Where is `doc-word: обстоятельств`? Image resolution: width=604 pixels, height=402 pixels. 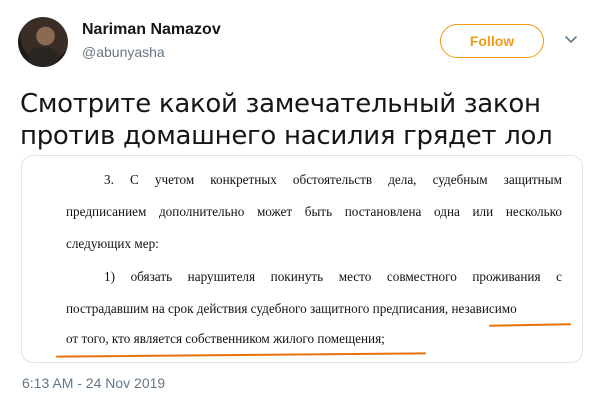
doc-word: обстоятельств is located at coordinates (332, 179).